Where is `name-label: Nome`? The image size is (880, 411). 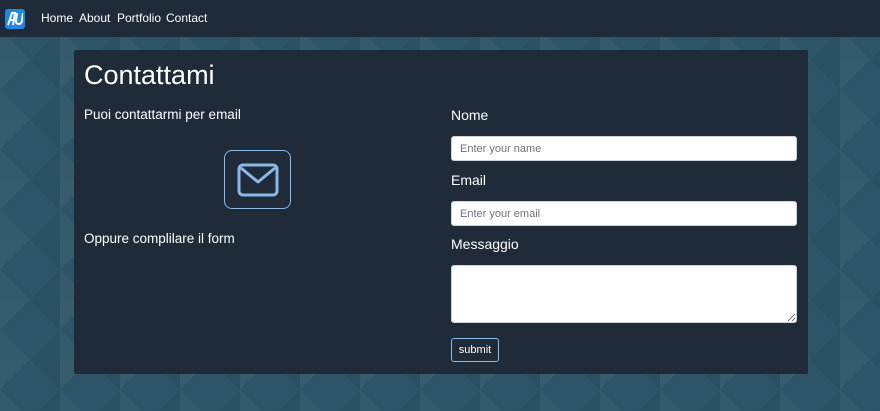
name-label: Nome is located at coordinates (470, 115).